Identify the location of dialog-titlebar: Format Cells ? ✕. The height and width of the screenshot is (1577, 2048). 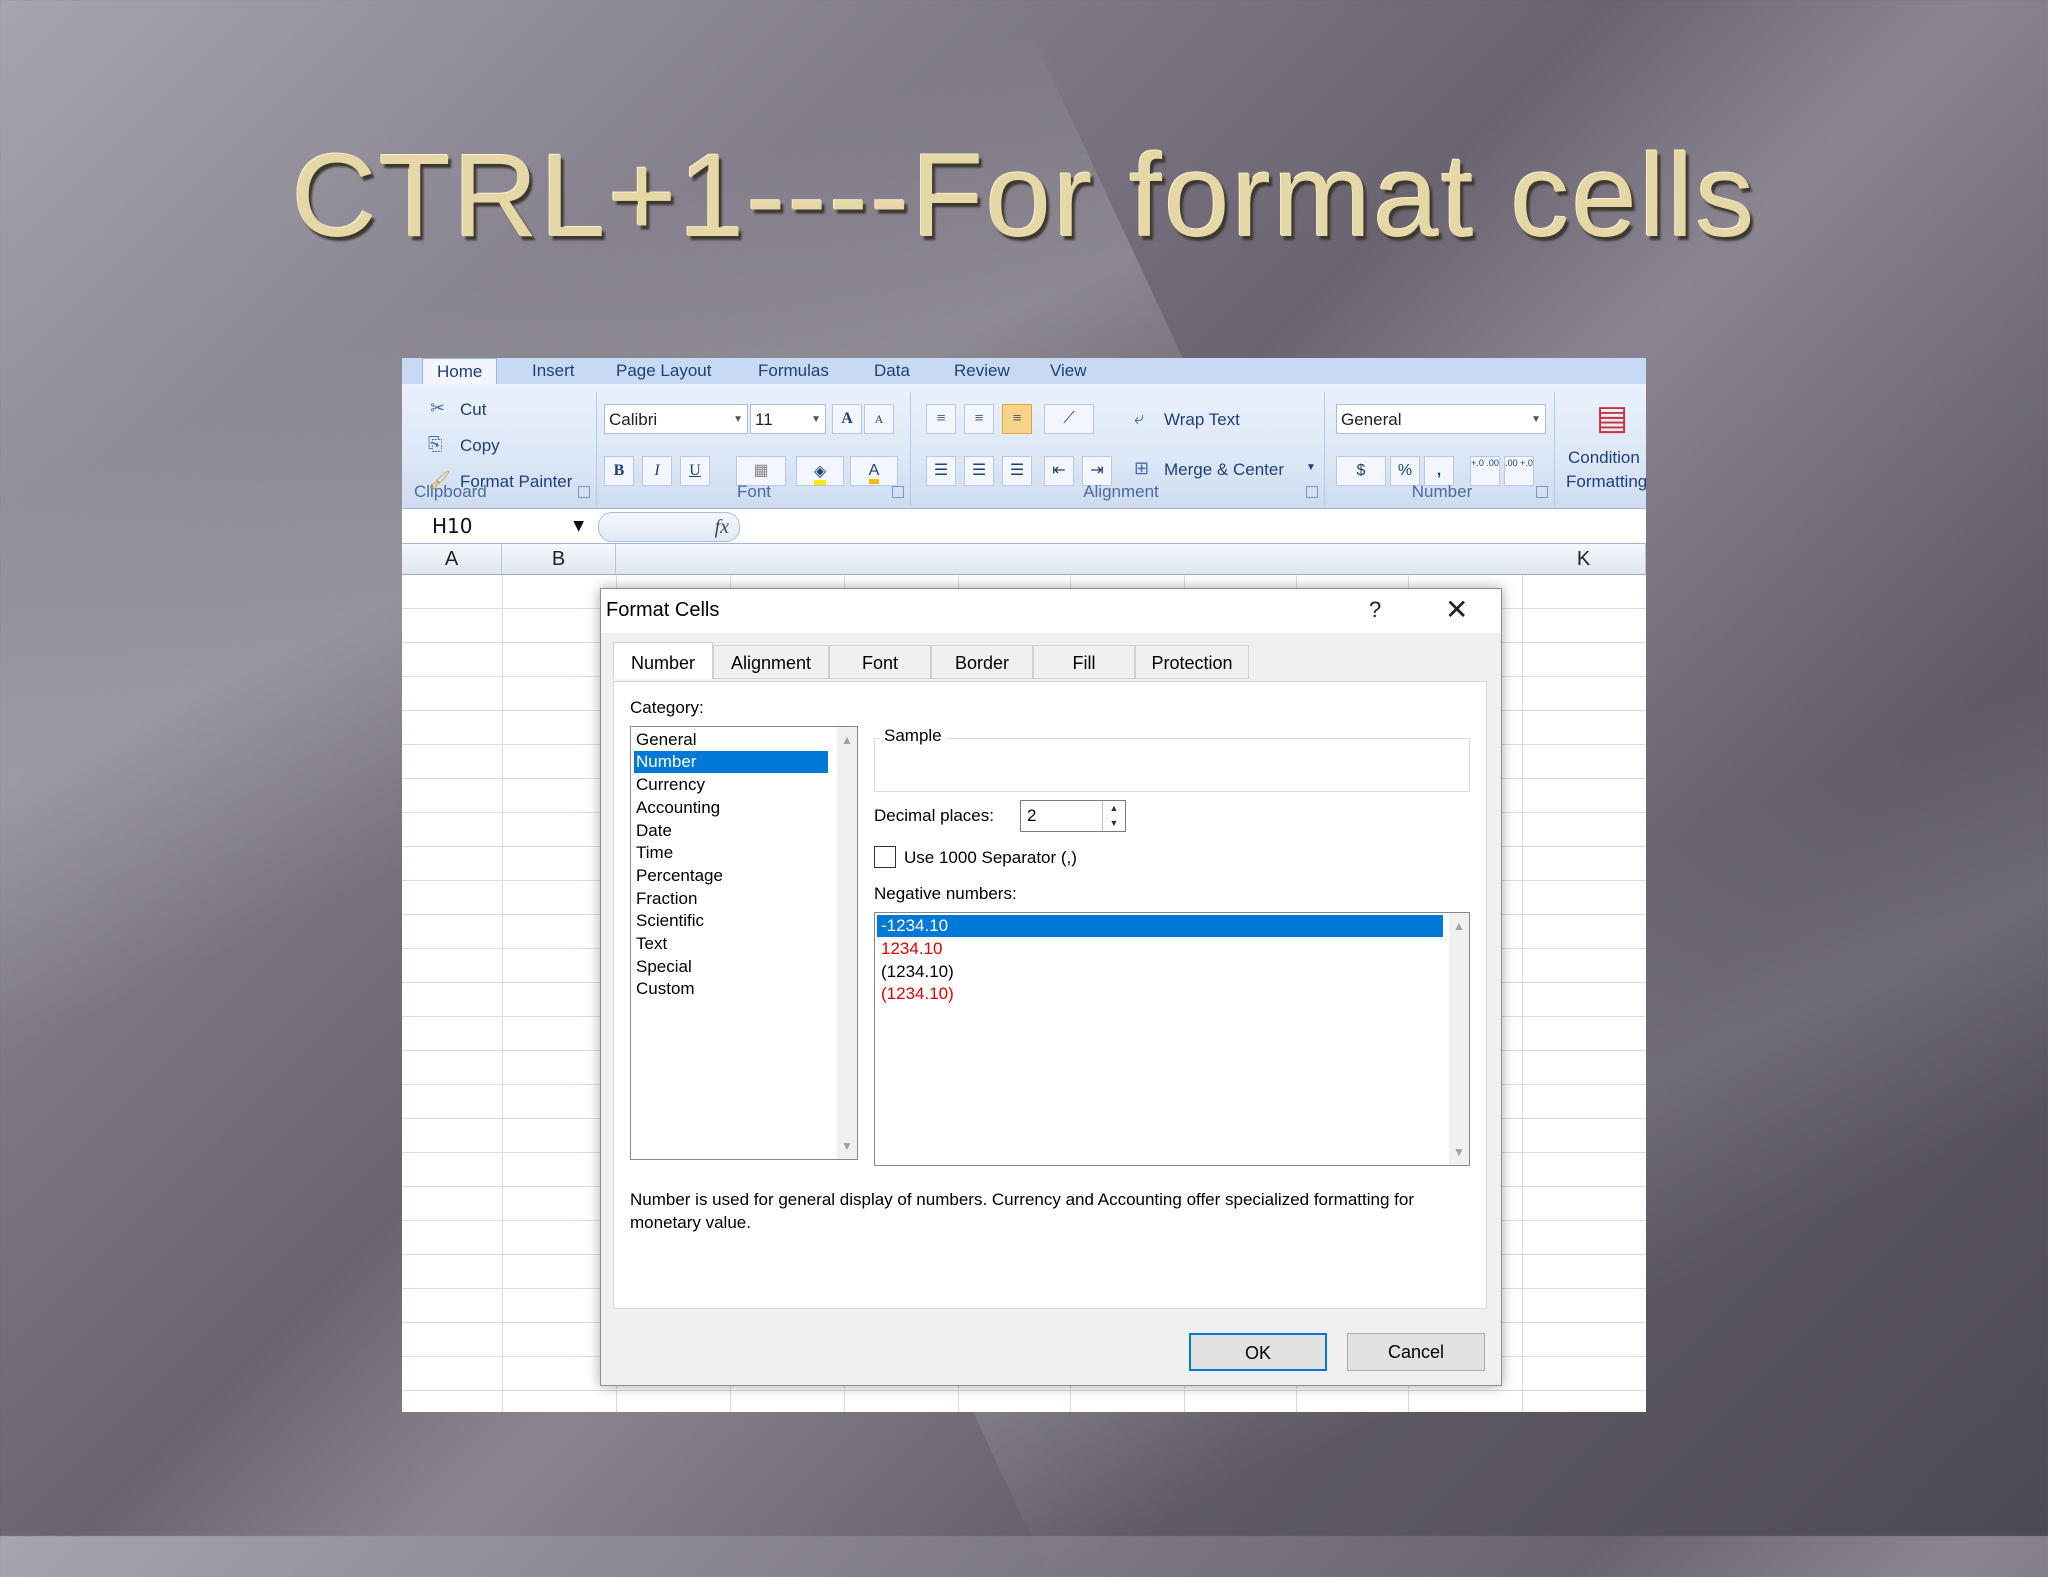
(1051, 611).